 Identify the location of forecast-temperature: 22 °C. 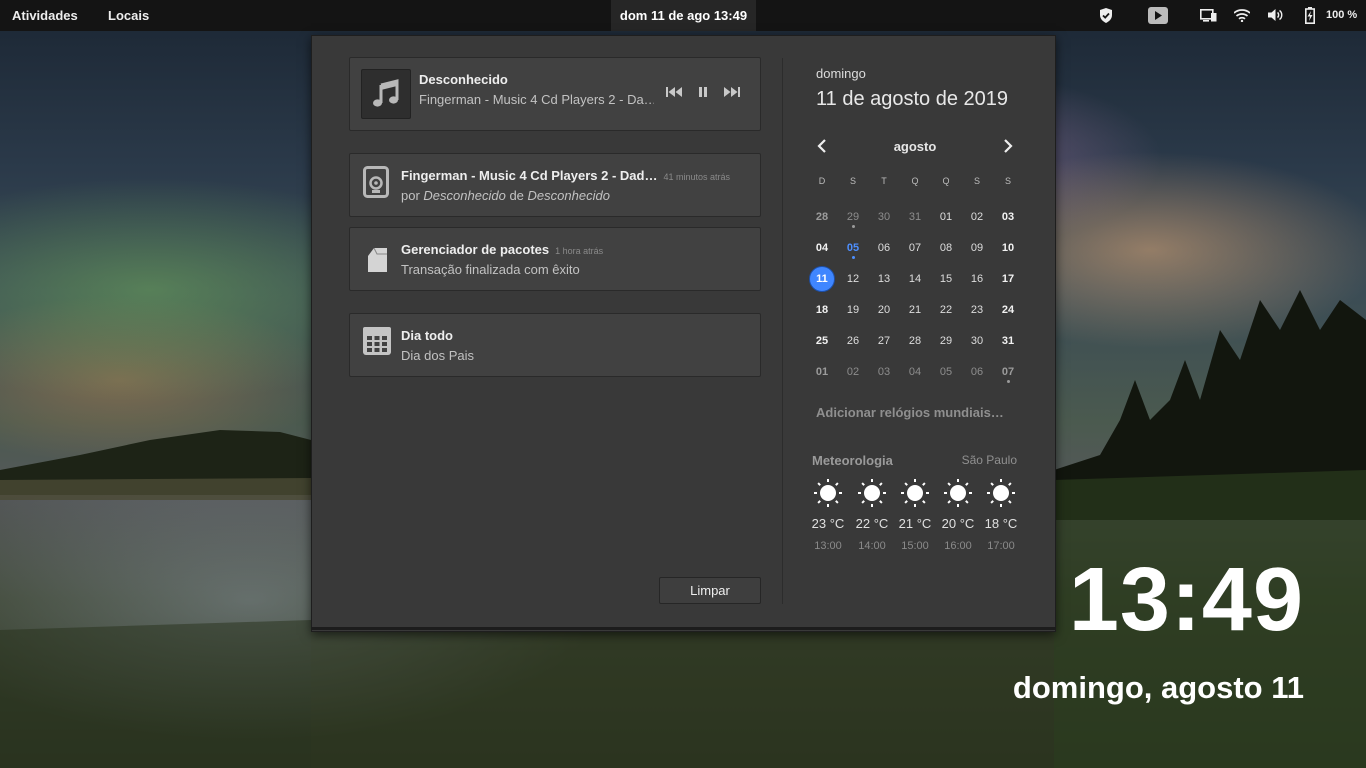
(872, 523).